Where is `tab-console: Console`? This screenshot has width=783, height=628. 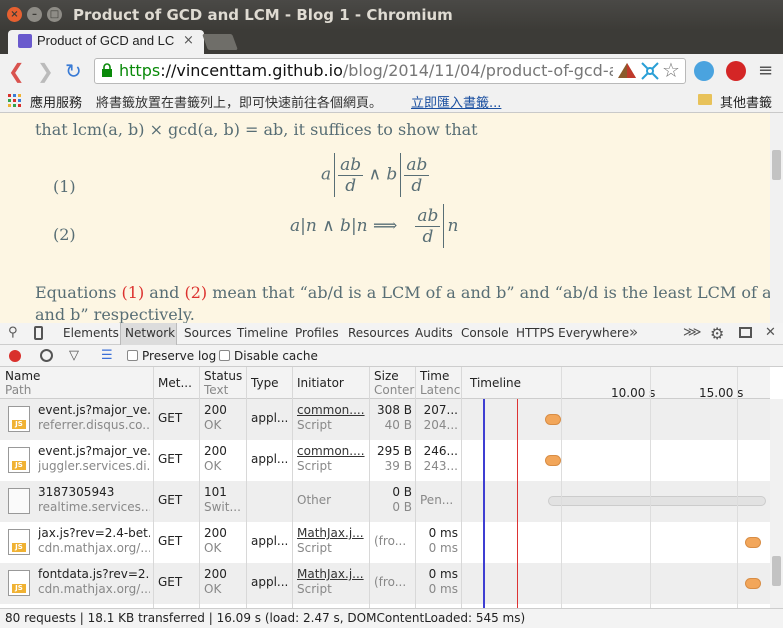
tab-console: Console is located at coordinates (485, 333).